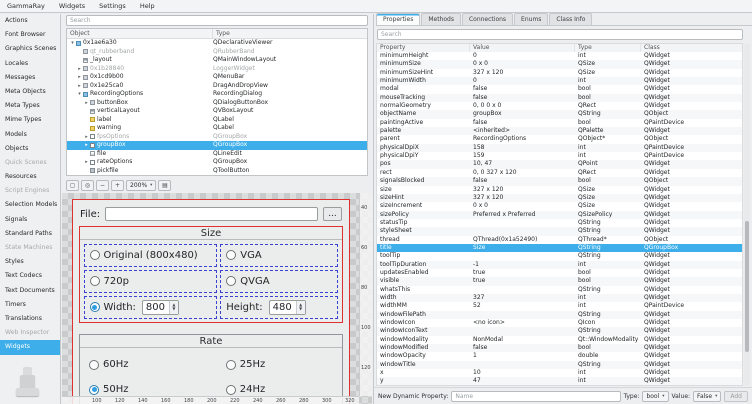 The image size is (752, 404). I want to click on sidebar-item-locales: Locales, so click(30, 64).